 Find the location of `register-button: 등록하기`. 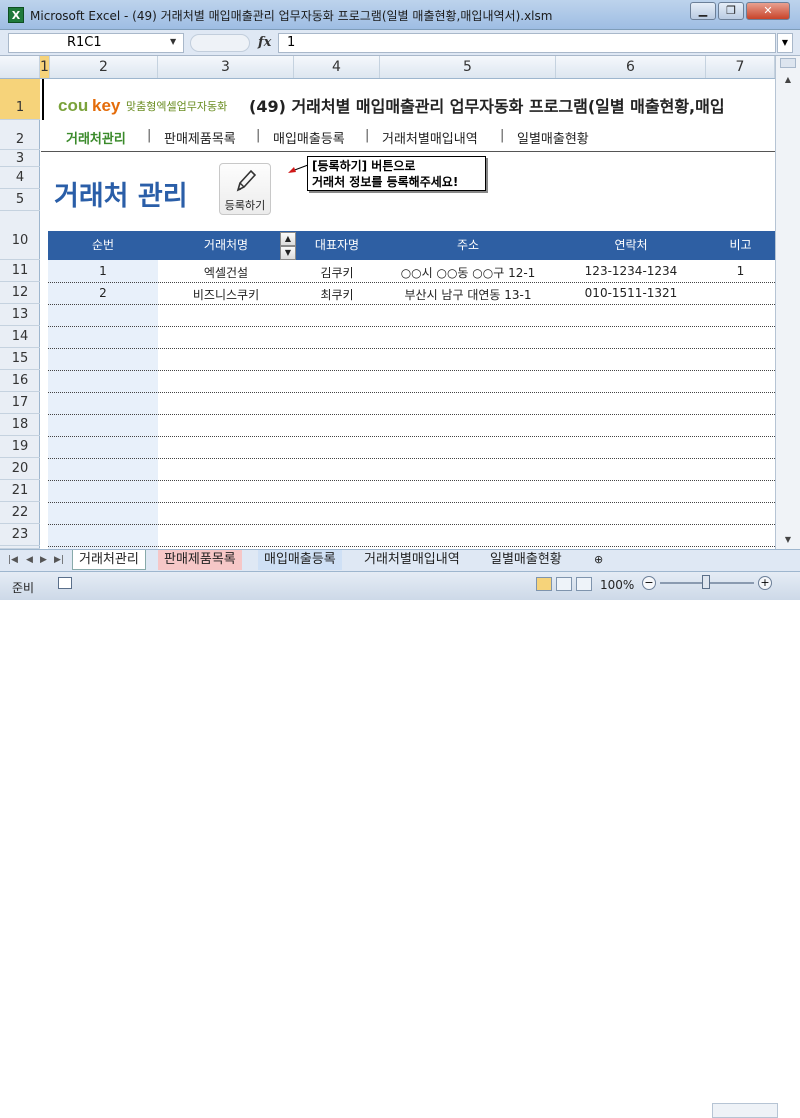

register-button: 등록하기 is located at coordinates (245, 189).